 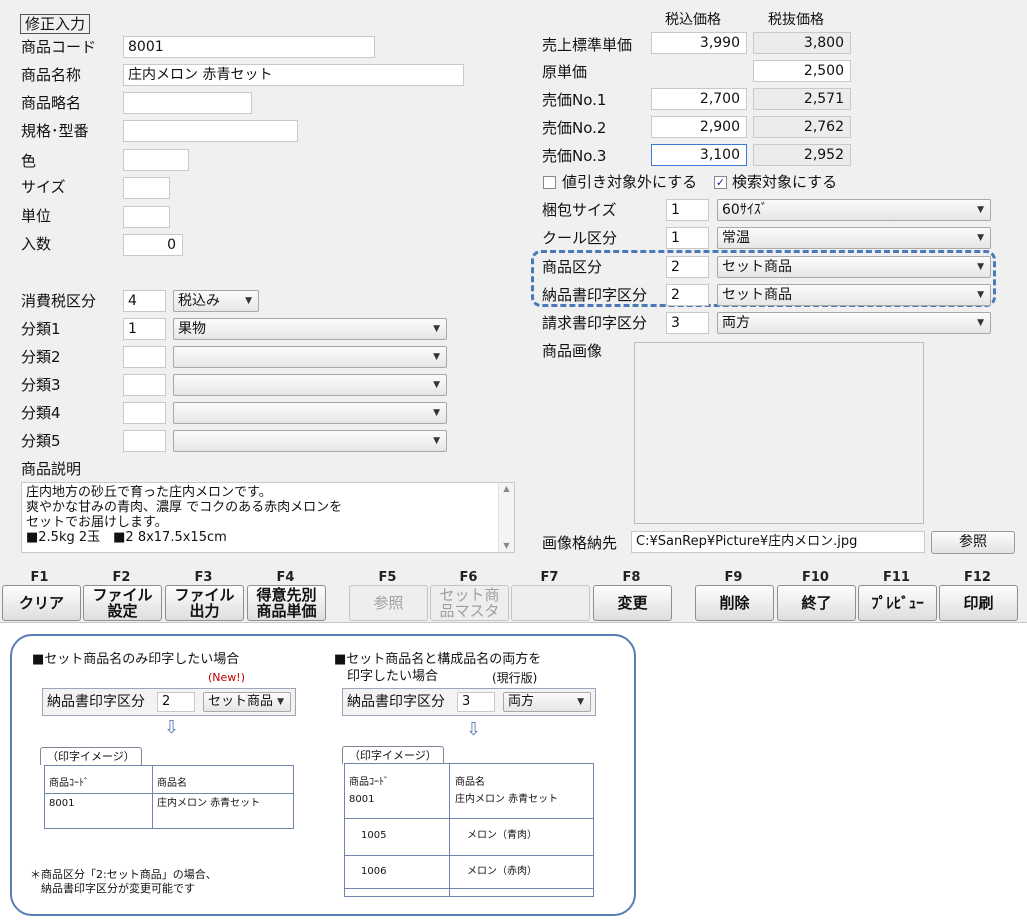 I want to click on f8-change-button: 変更, so click(x=632, y=603).